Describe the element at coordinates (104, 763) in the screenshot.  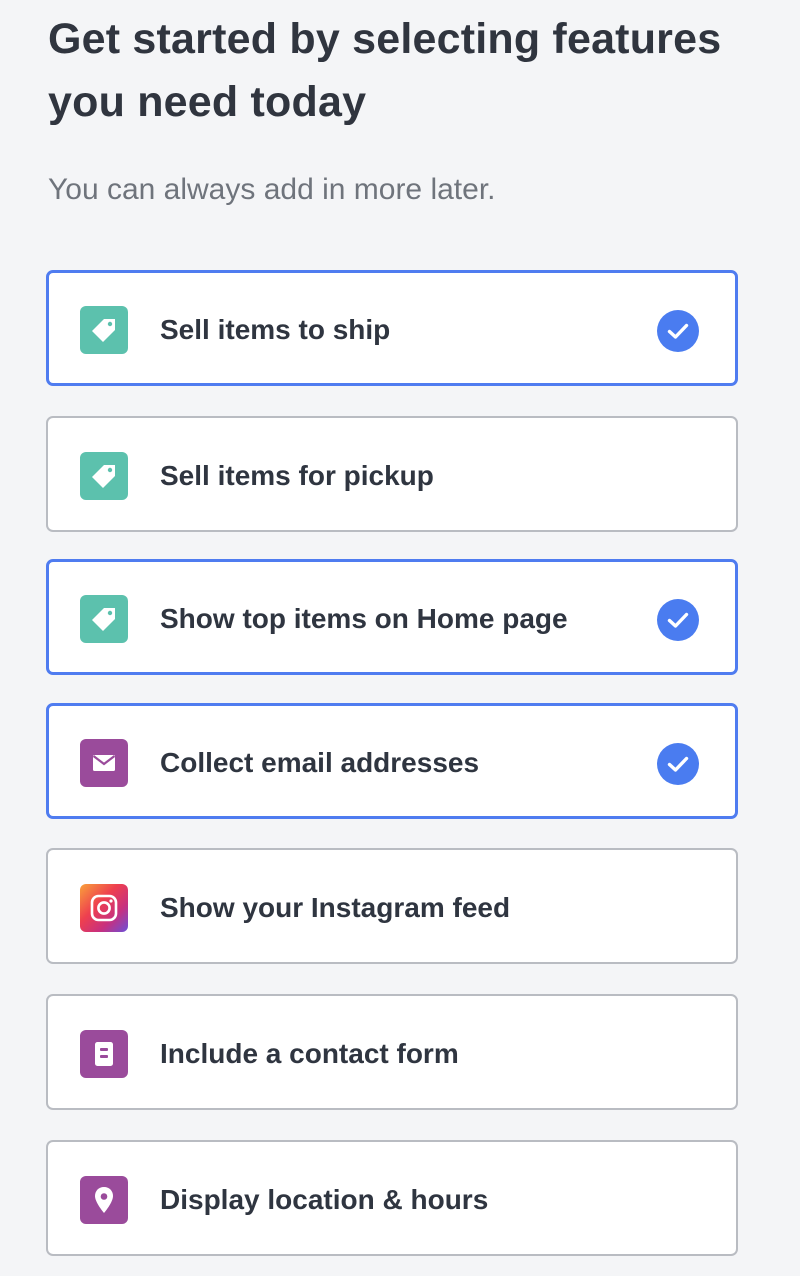
I see `envelope-icon` at that location.